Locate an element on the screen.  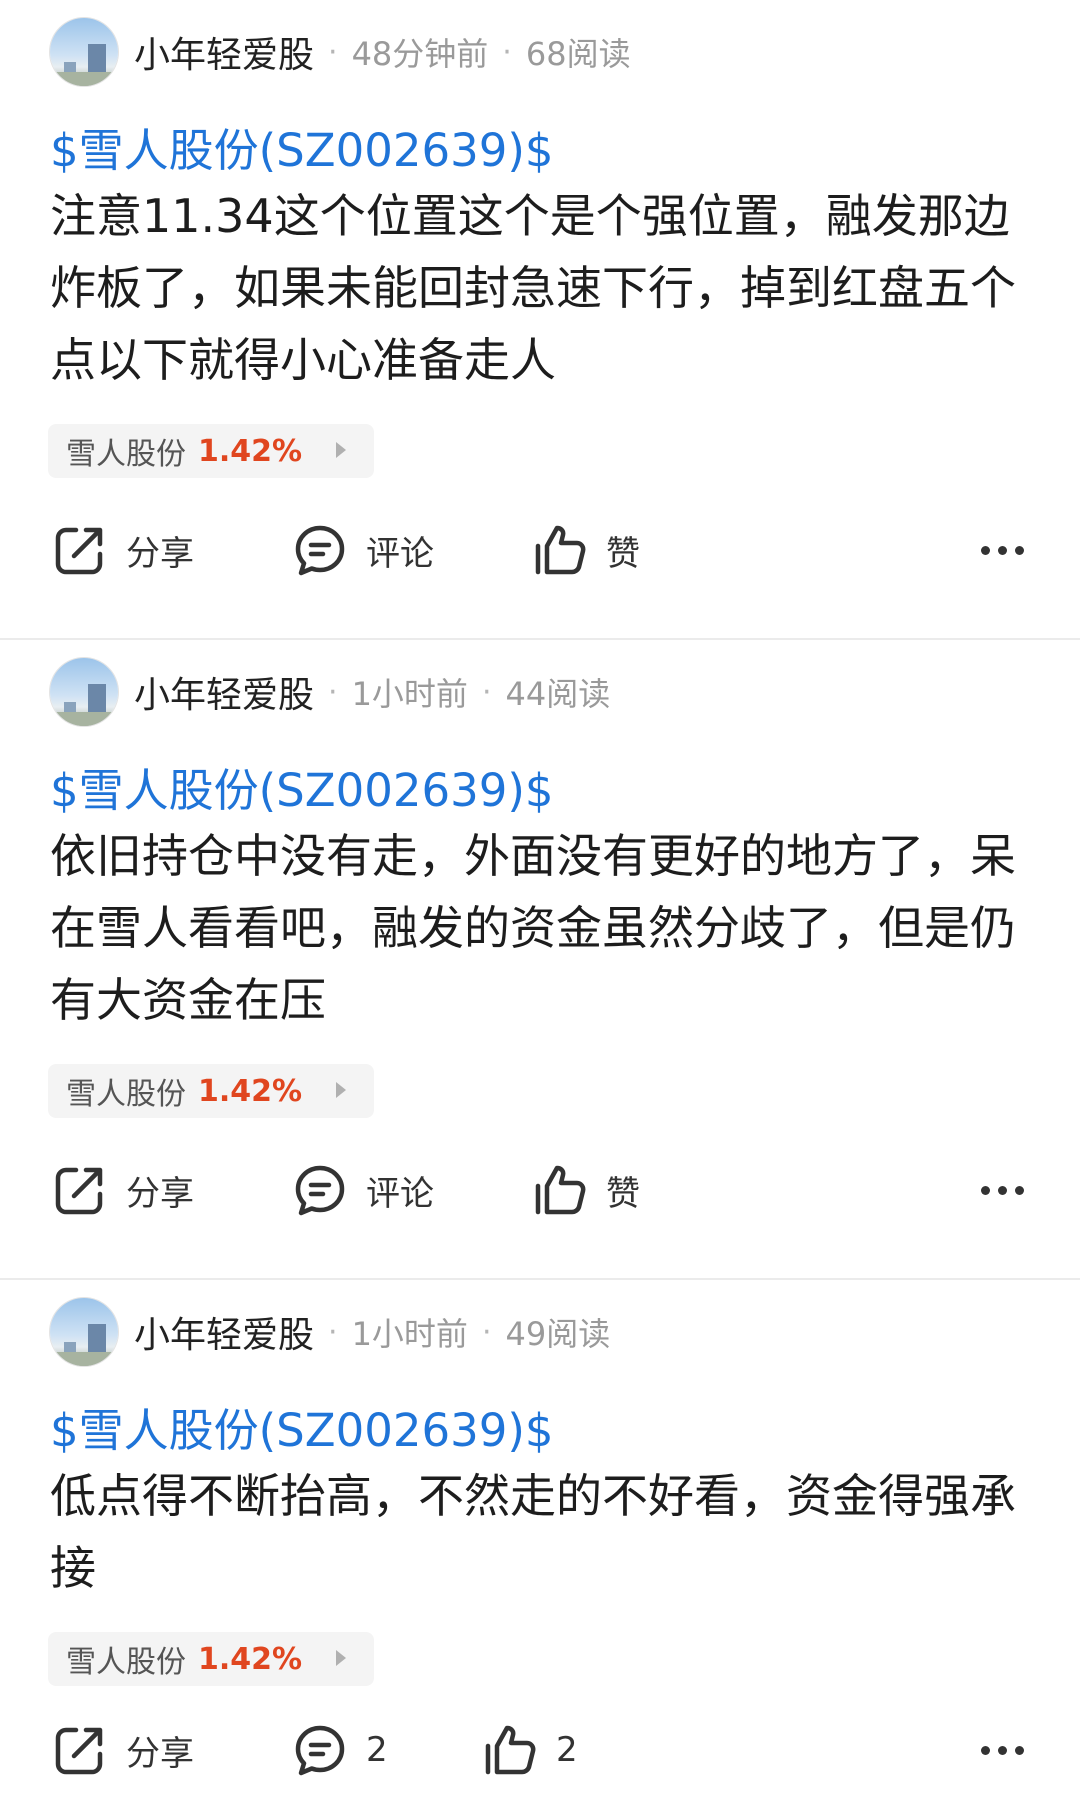
like-count: 2 is located at coordinates (567, 1750).